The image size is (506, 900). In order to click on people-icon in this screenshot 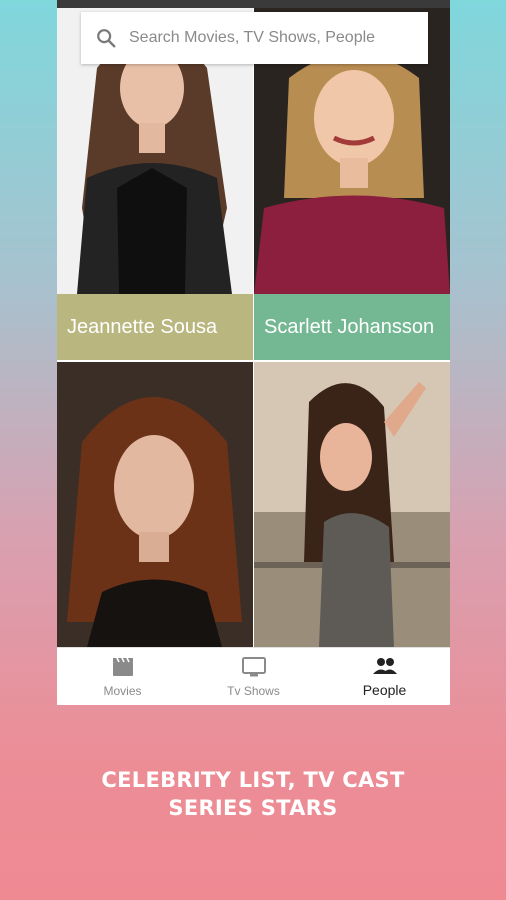, I will do `click(384, 665)`.